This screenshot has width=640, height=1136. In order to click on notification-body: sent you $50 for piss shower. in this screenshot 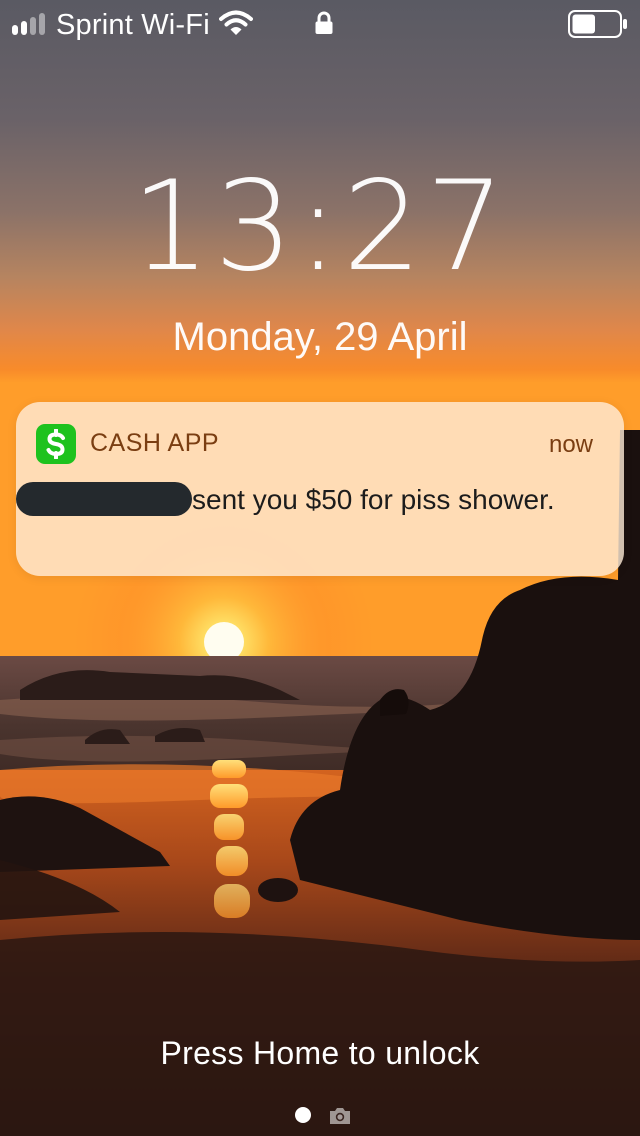, I will do `click(313, 500)`.